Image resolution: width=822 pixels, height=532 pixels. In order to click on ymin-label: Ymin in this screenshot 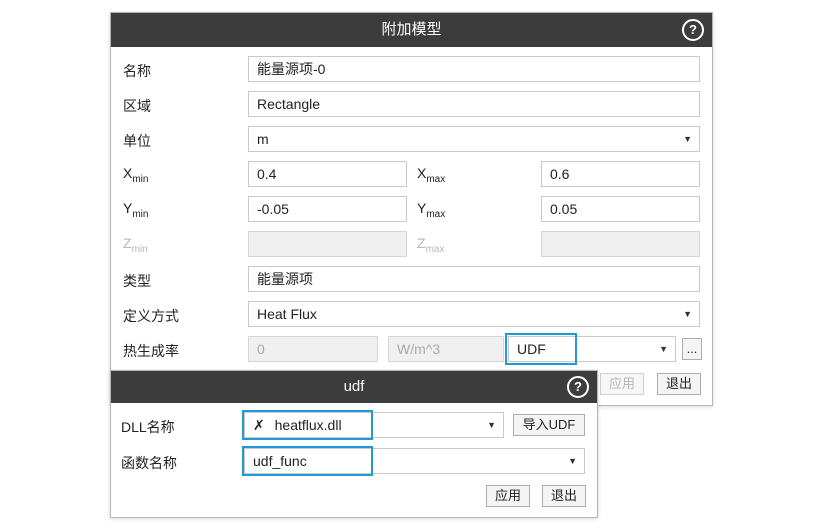, I will do `click(136, 210)`.